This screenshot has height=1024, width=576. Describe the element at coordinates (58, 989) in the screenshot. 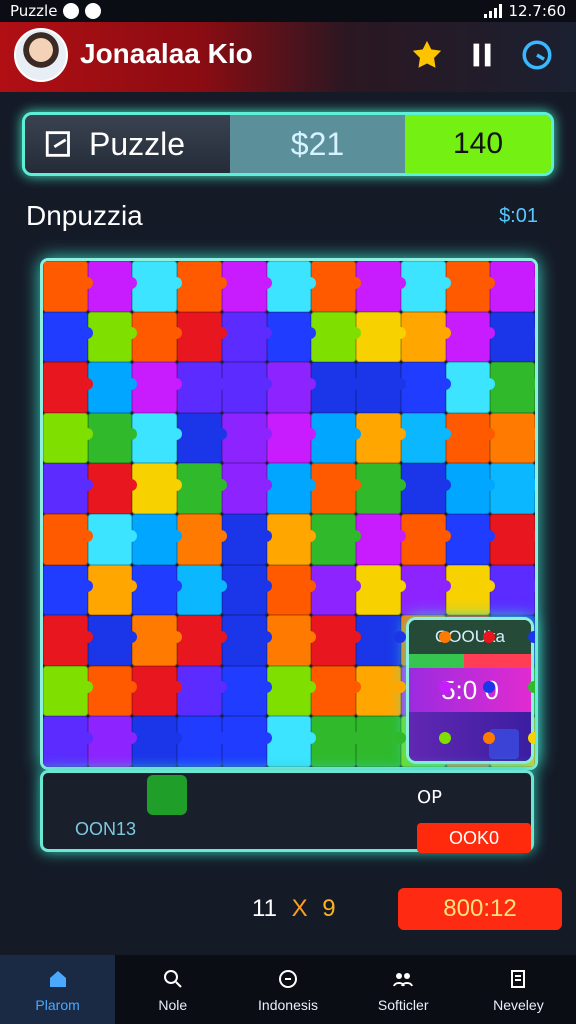

I see `nav-item-home: Plarom` at that location.